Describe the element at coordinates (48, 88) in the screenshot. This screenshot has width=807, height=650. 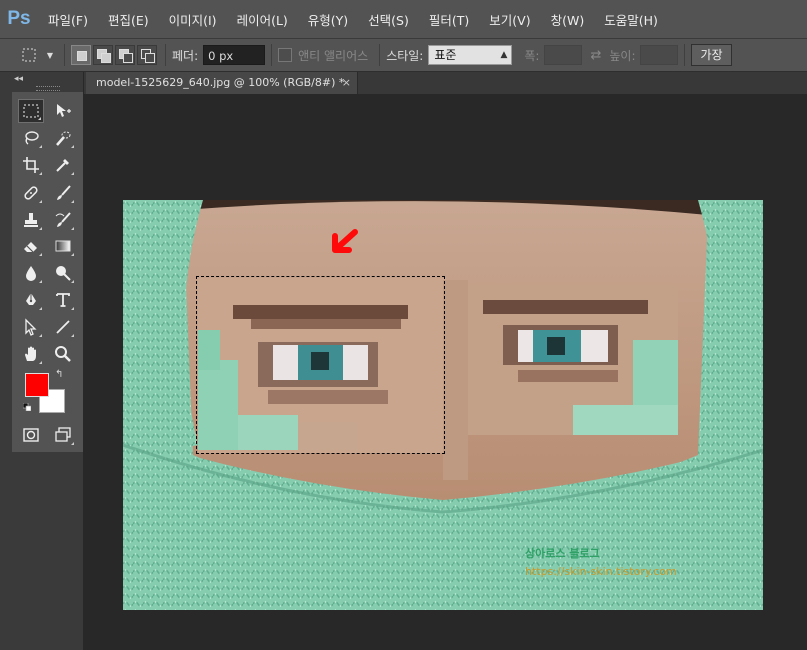
I see `toolbar-grip` at that location.